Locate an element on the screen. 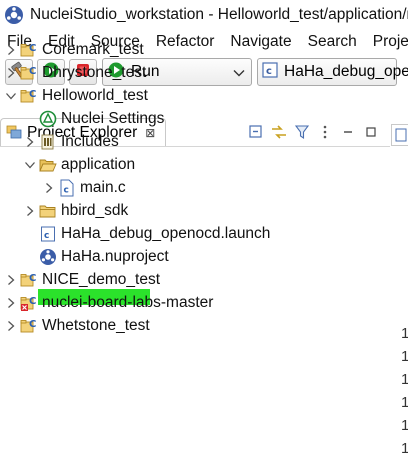 The image size is (408, 462). launch-file-icon: c is located at coordinates (48, 234).